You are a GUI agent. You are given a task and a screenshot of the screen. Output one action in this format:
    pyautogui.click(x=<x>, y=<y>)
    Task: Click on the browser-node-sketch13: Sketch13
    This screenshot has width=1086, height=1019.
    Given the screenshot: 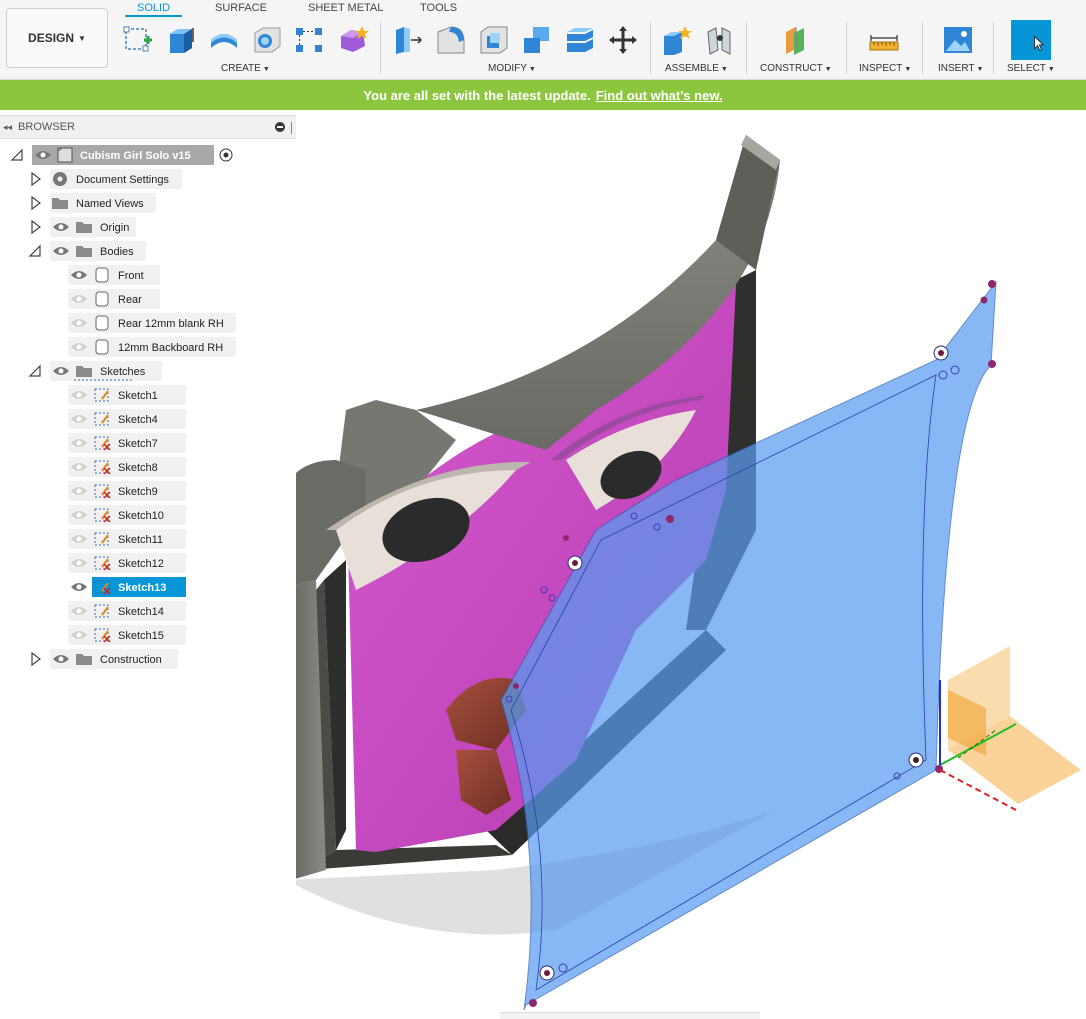 What is the action you would take?
    pyautogui.click(x=128, y=587)
    